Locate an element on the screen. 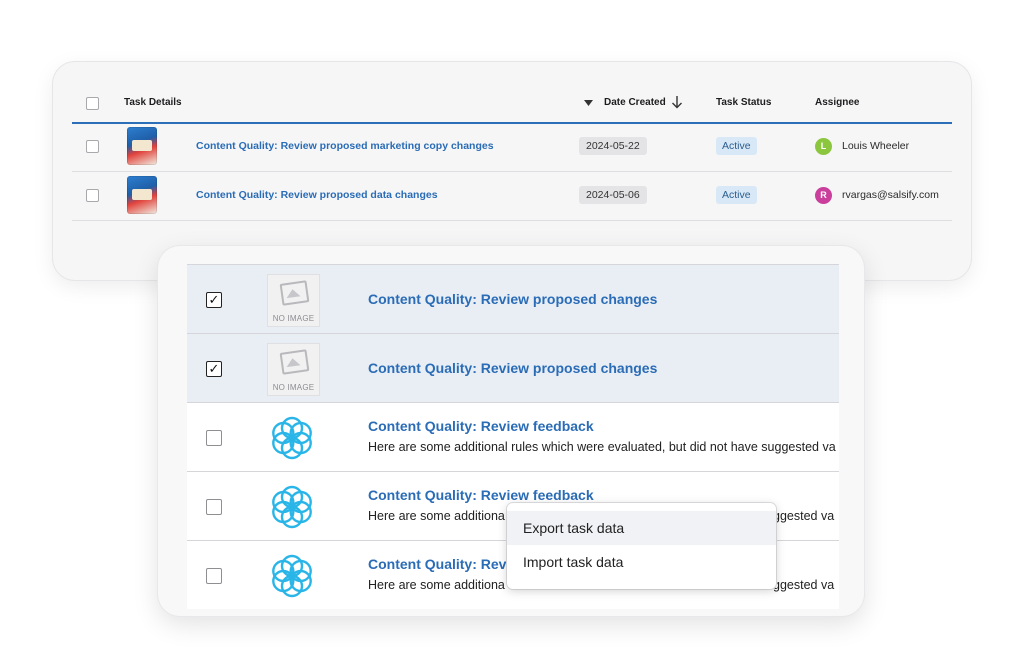 This screenshot has height=669, width=1024. assignee-name: Louis Wheeler is located at coordinates (876, 146).